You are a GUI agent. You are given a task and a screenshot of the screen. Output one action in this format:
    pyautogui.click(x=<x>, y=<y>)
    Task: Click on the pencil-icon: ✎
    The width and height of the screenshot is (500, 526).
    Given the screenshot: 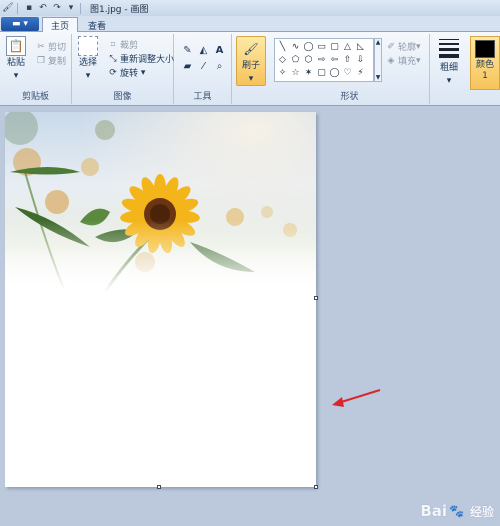 What is the action you would take?
    pyautogui.click(x=187, y=50)
    